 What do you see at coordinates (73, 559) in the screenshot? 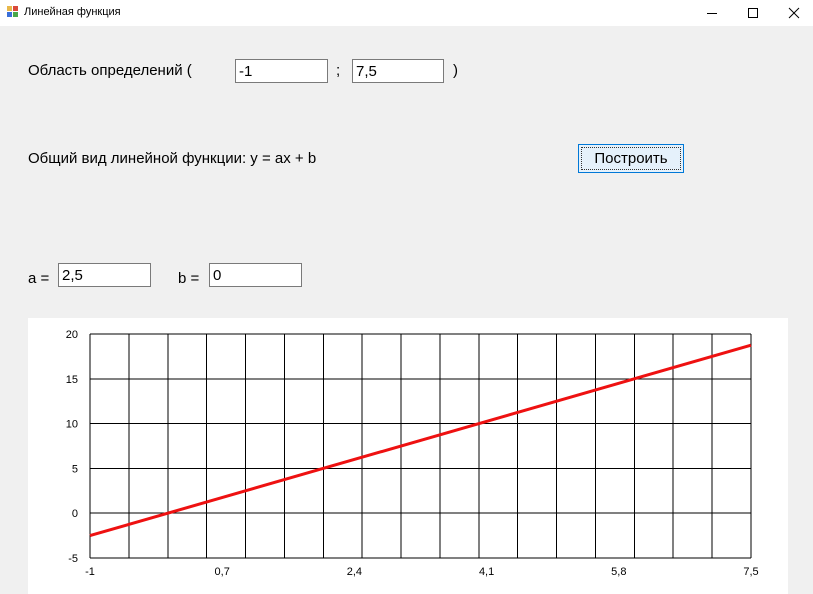
I see `y-tick-label: -5` at bounding box center [73, 559].